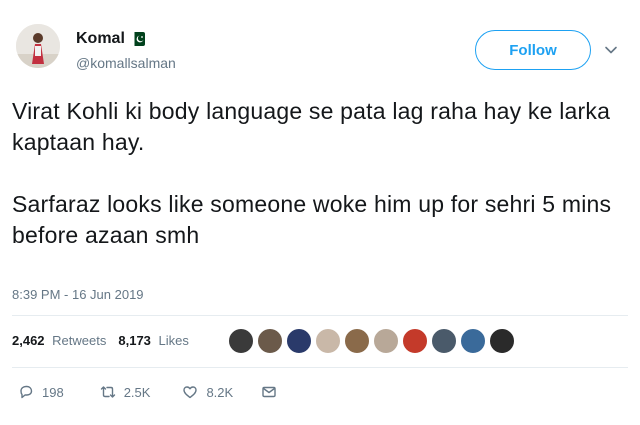 The image size is (640, 425). Describe the element at coordinates (134, 340) in the screenshot. I see `likes-count: 8,173` at that location.